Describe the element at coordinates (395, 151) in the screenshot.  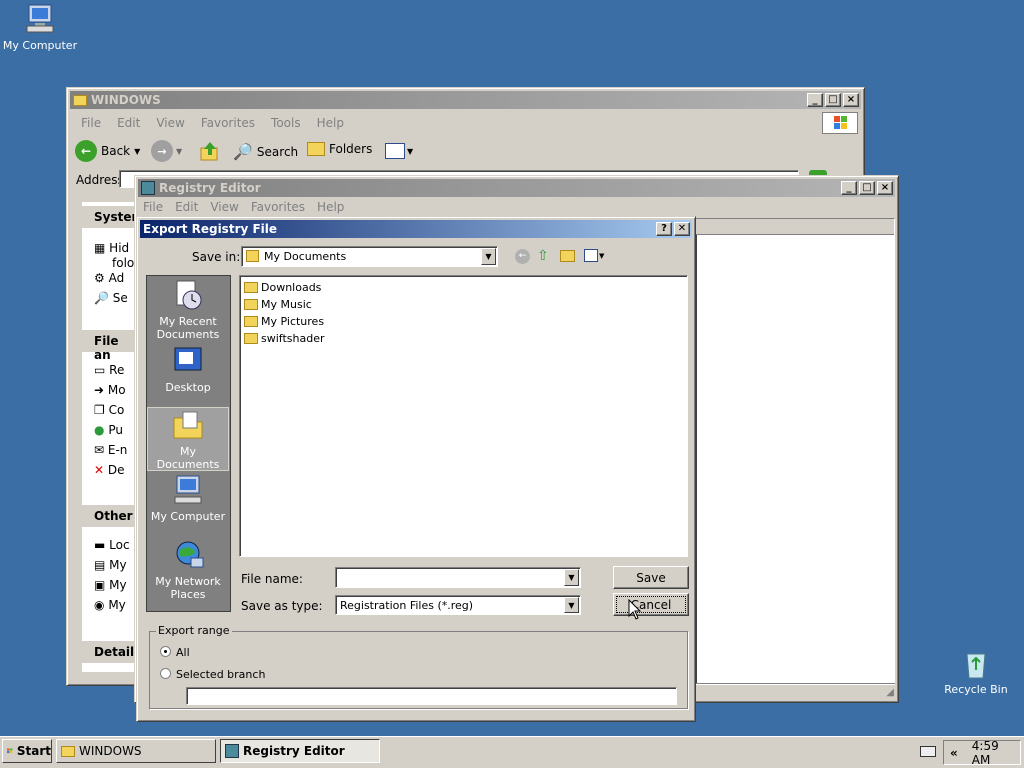
I see `views-icon` at that location.